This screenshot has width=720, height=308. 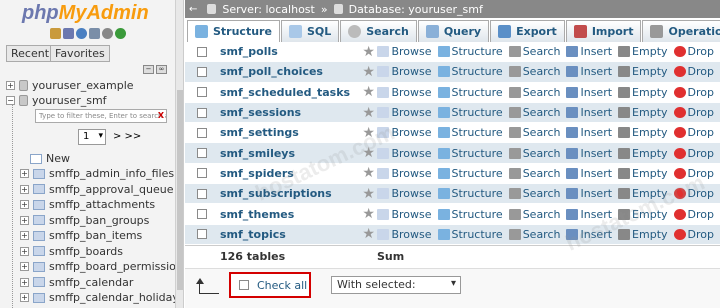 I want to click on with-selected-dropdown: With selected:, so click(x=396, y=285).